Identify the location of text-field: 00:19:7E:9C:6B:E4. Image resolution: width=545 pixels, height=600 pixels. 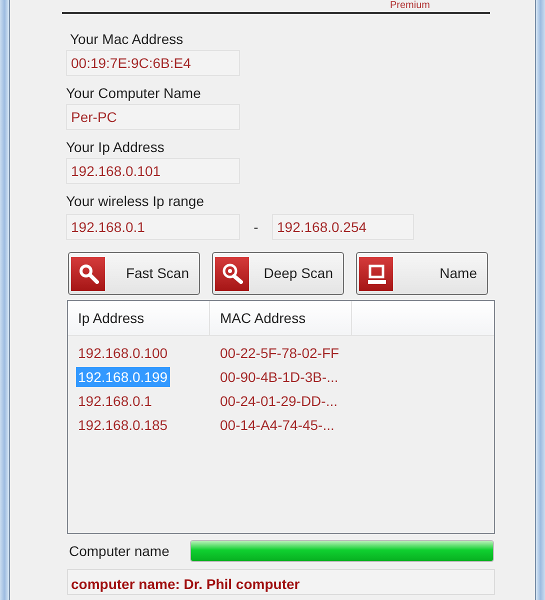
(153, 63).